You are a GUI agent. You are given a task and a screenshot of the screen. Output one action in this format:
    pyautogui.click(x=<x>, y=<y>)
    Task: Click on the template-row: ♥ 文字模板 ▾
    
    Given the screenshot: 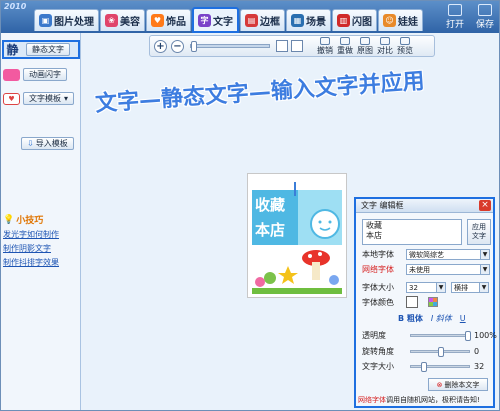 What is the action you would take?
    pyautogui.click(x=39, y=98)
    